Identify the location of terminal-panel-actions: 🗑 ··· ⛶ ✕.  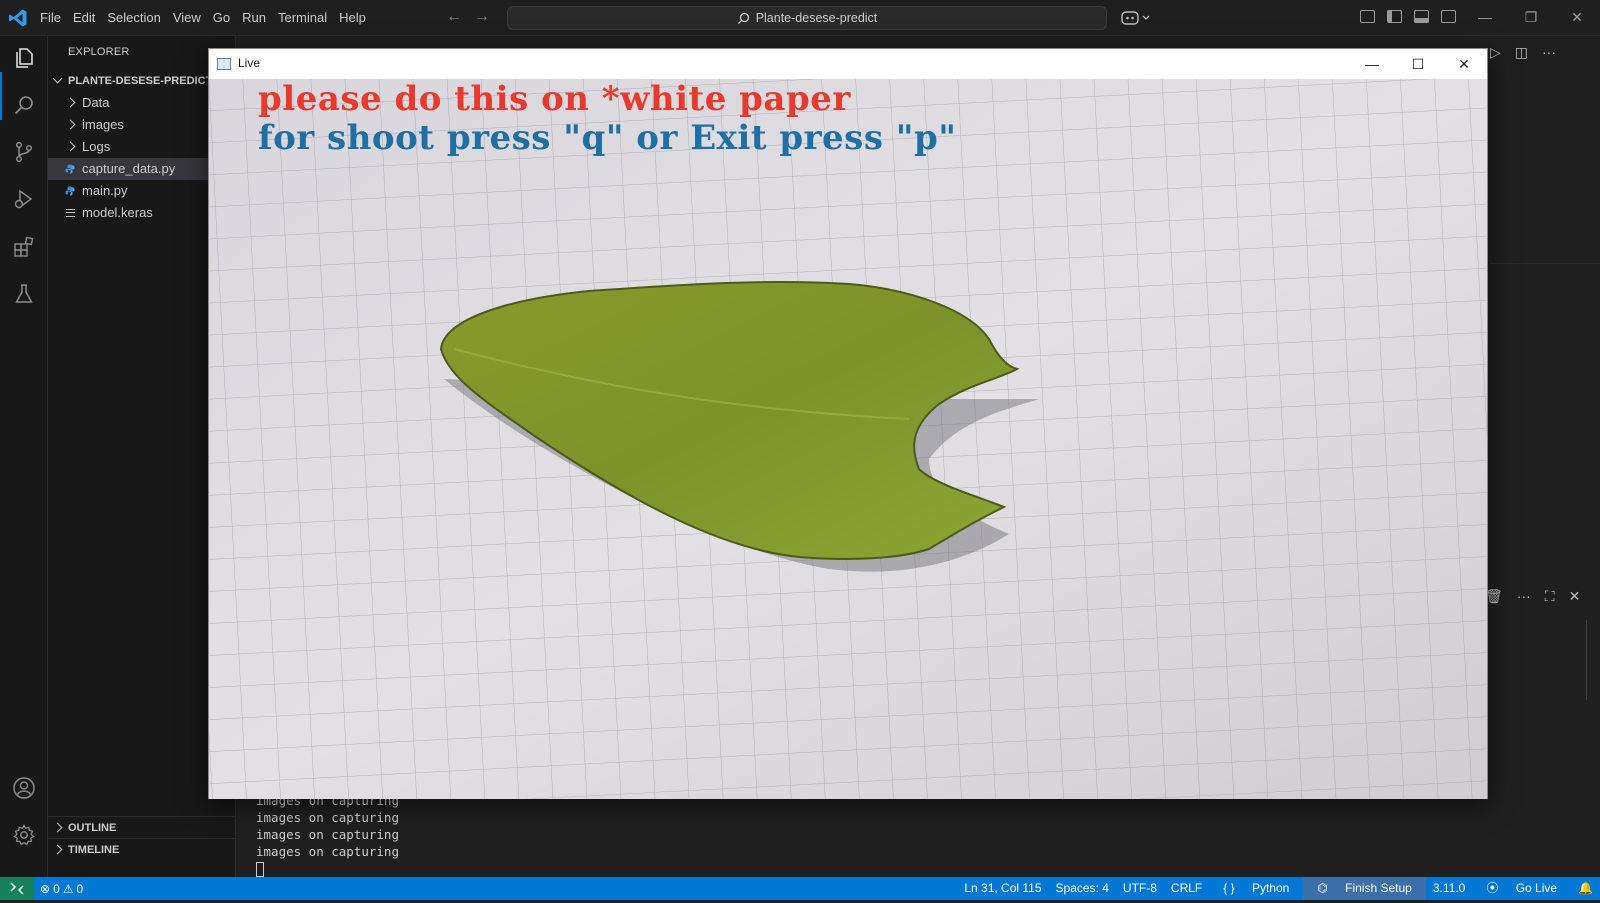
(1532, 596).